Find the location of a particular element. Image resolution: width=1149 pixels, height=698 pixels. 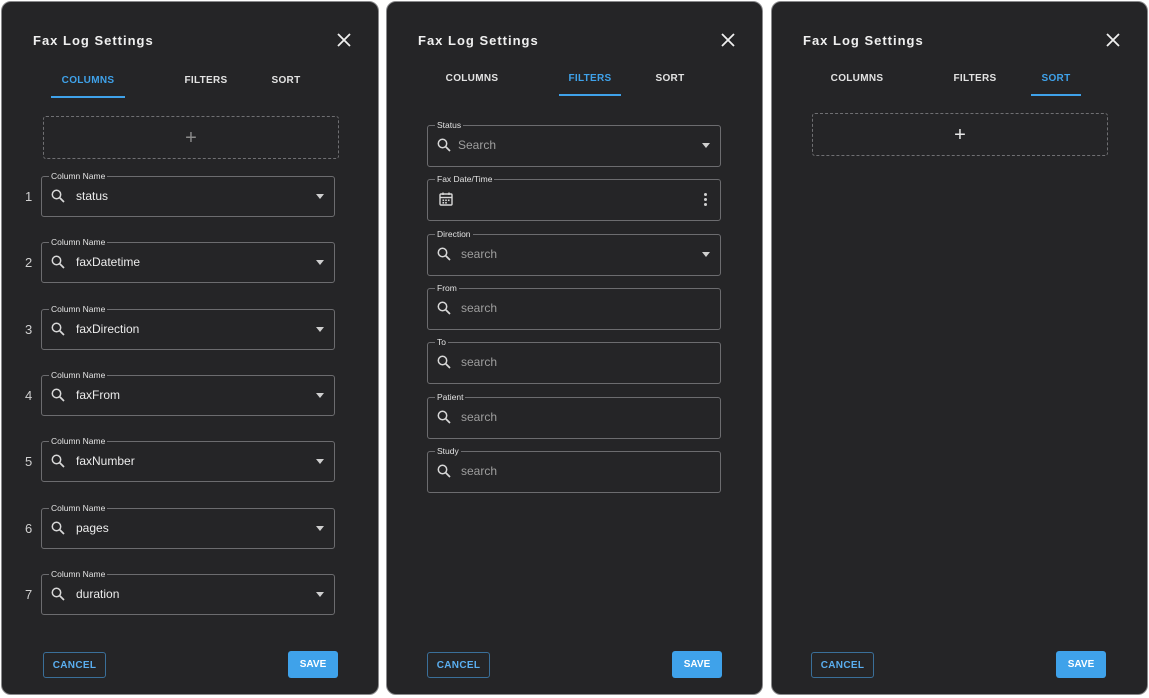

filter-from: From search is located at coordinates (574, 305).